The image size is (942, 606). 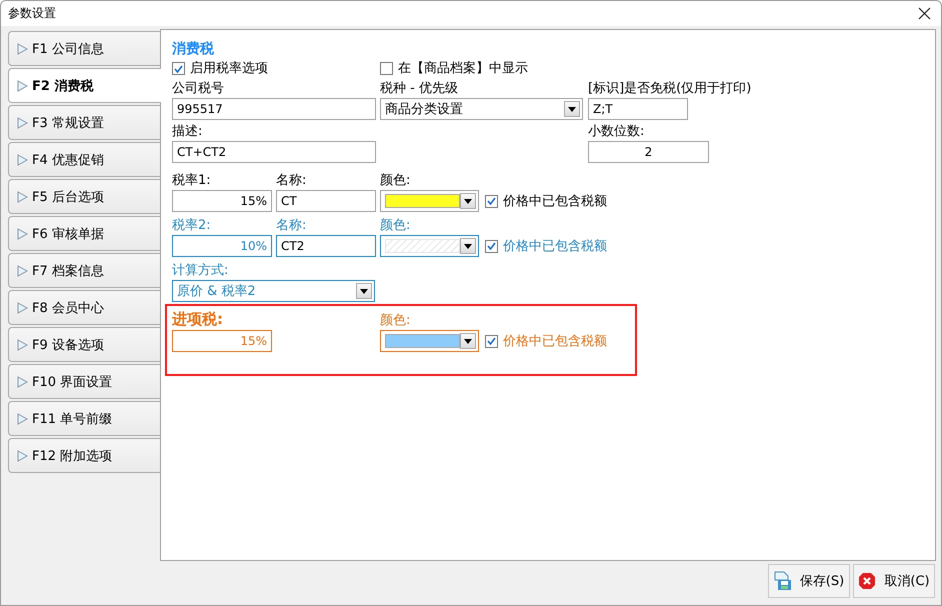 What do you see at coordinates (481, 109) in the screenshot?
I see `dropdown: 商品分类设置` at bounding box center [481, 109].